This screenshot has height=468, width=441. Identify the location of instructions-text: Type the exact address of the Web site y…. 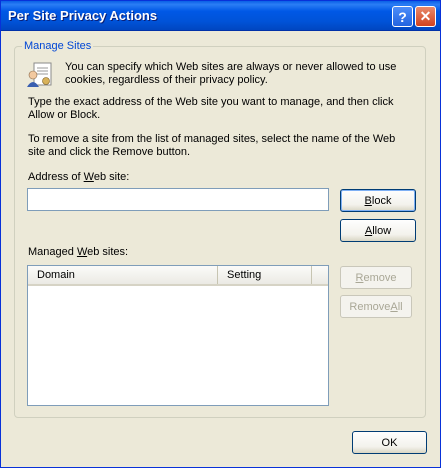
(211, 108).